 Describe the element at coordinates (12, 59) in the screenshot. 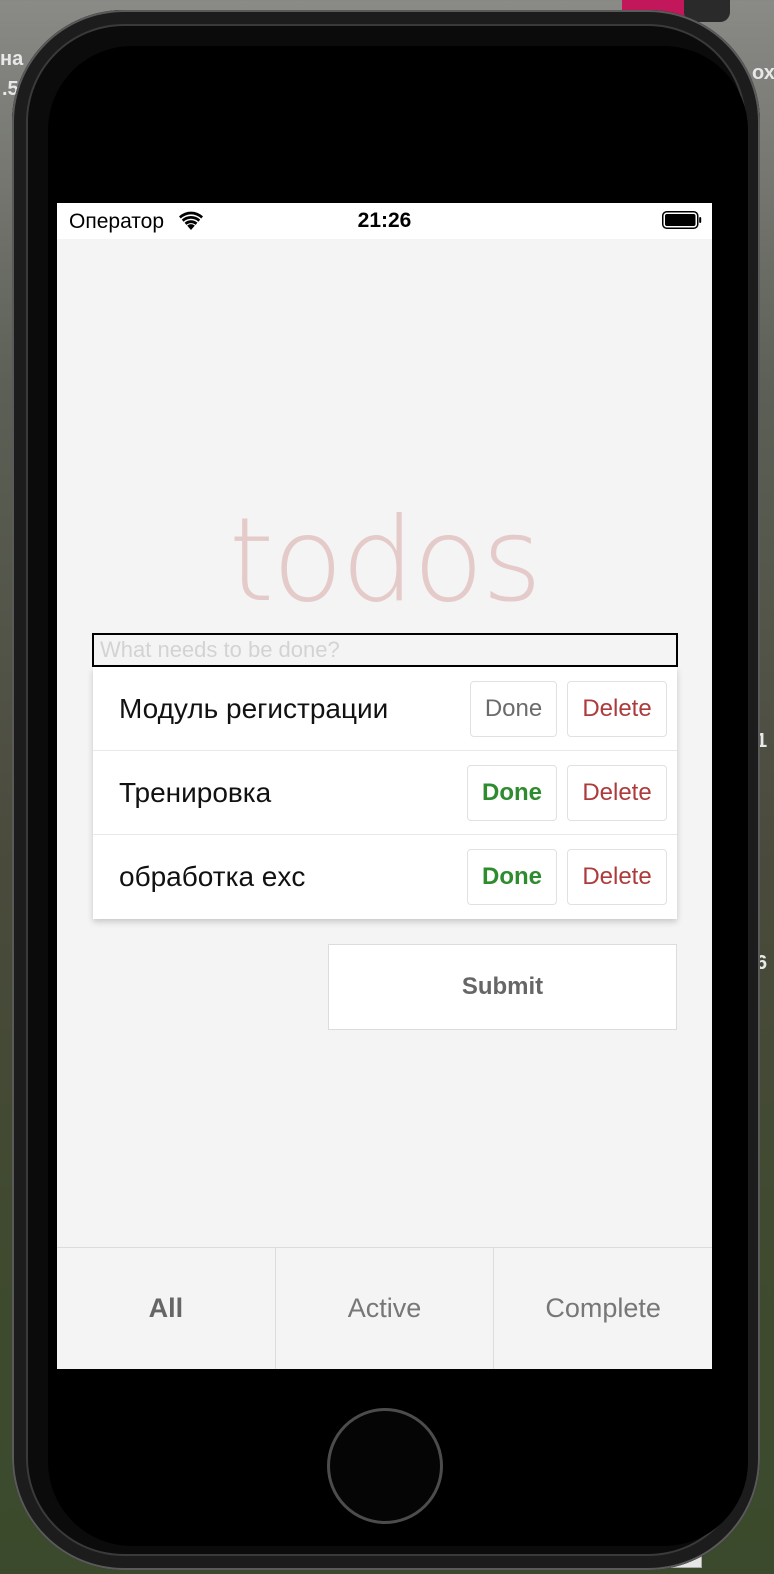

I see `background-text: на` at that location.